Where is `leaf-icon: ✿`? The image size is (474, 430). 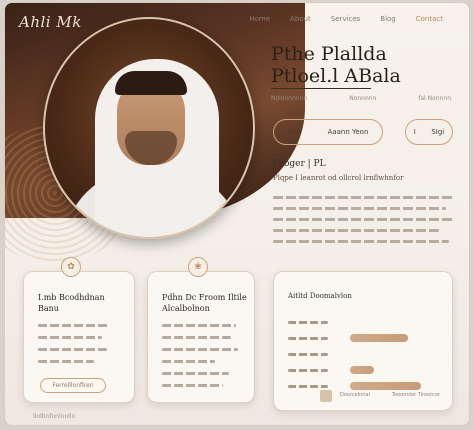 leaf-icon: ✿ is located at coordinates (71, 267).